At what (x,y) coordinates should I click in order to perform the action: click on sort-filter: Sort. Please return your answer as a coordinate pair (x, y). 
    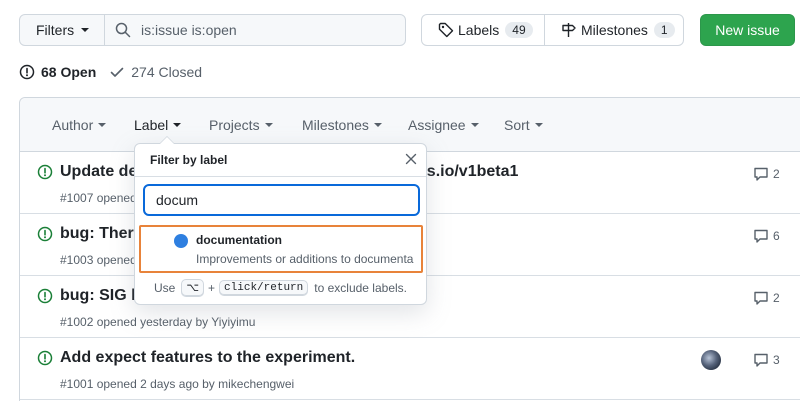
    Looking at the image, I should click on (523, 125).